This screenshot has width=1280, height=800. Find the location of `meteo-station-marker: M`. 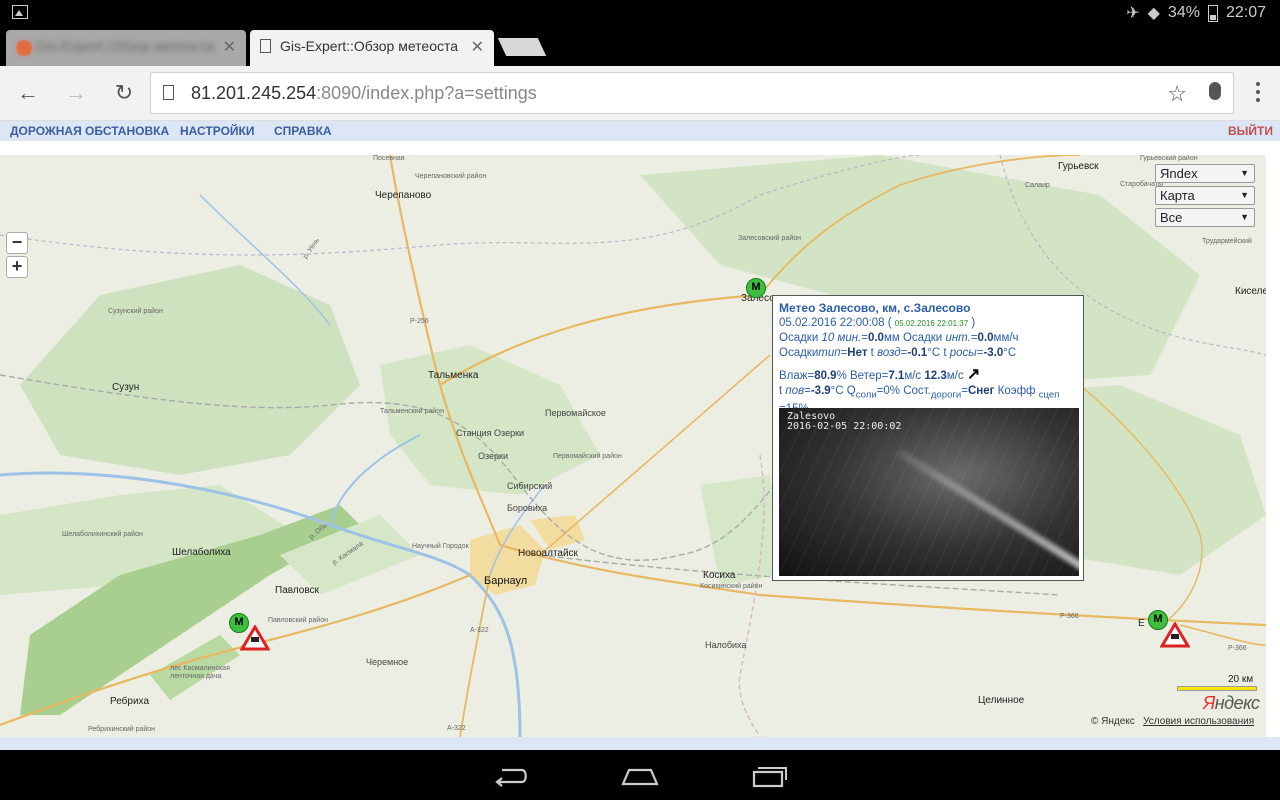

meteo-station-marker: M is located at coordinates (756, 288).